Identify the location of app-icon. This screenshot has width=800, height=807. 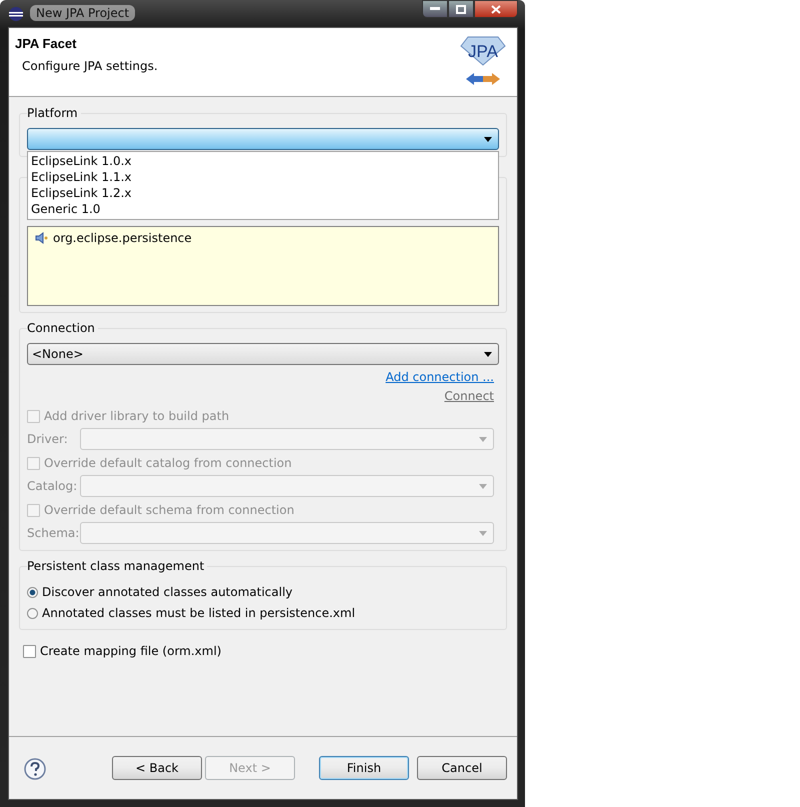
(16, 14).